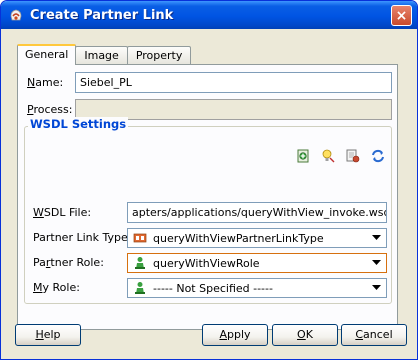  What do you see at coordinates (140, 238) in the screenshot?
I see `link-type-icon` at bounding box center [140, 238].